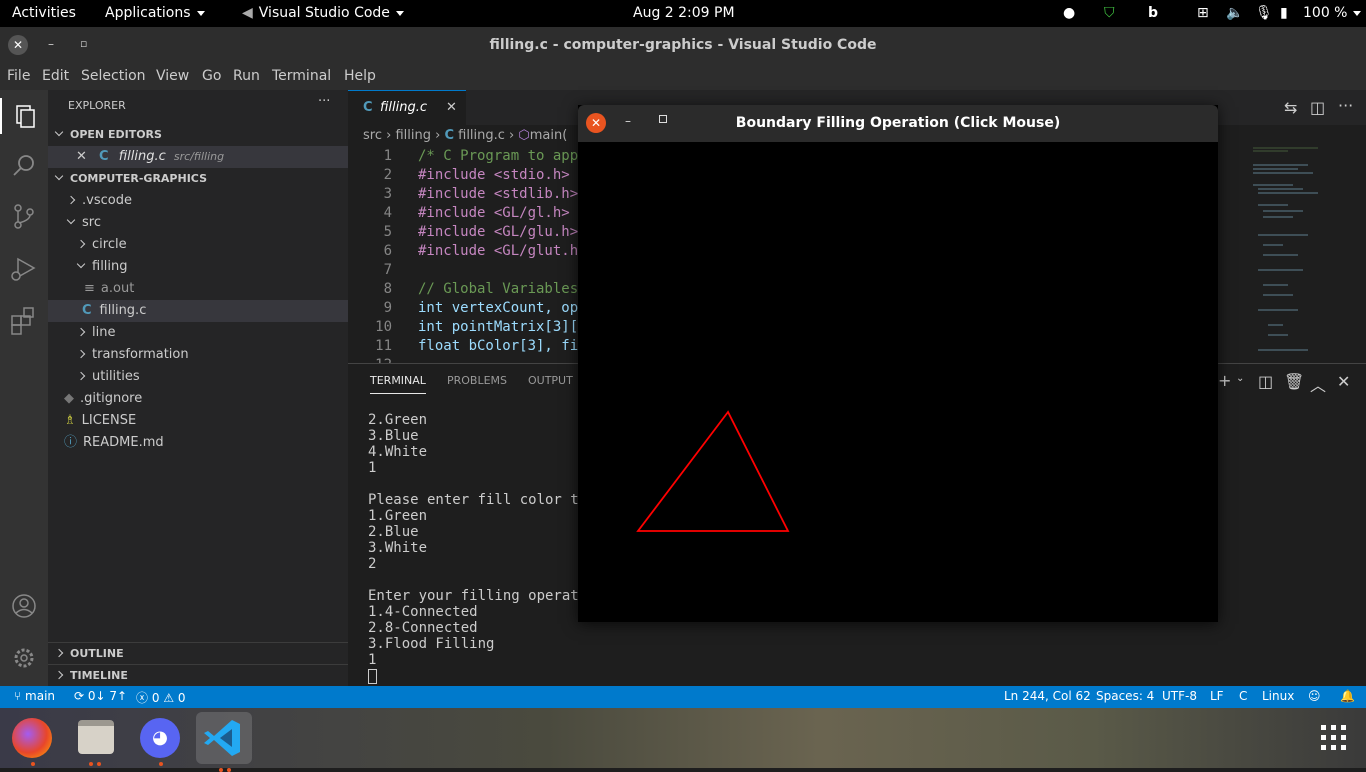 This screenshot has width=1366, height=772. What do you see at coordinates (160, 738) in the screenshot?
I see `discord-icon: ◕` at bounding box center [160, 738].